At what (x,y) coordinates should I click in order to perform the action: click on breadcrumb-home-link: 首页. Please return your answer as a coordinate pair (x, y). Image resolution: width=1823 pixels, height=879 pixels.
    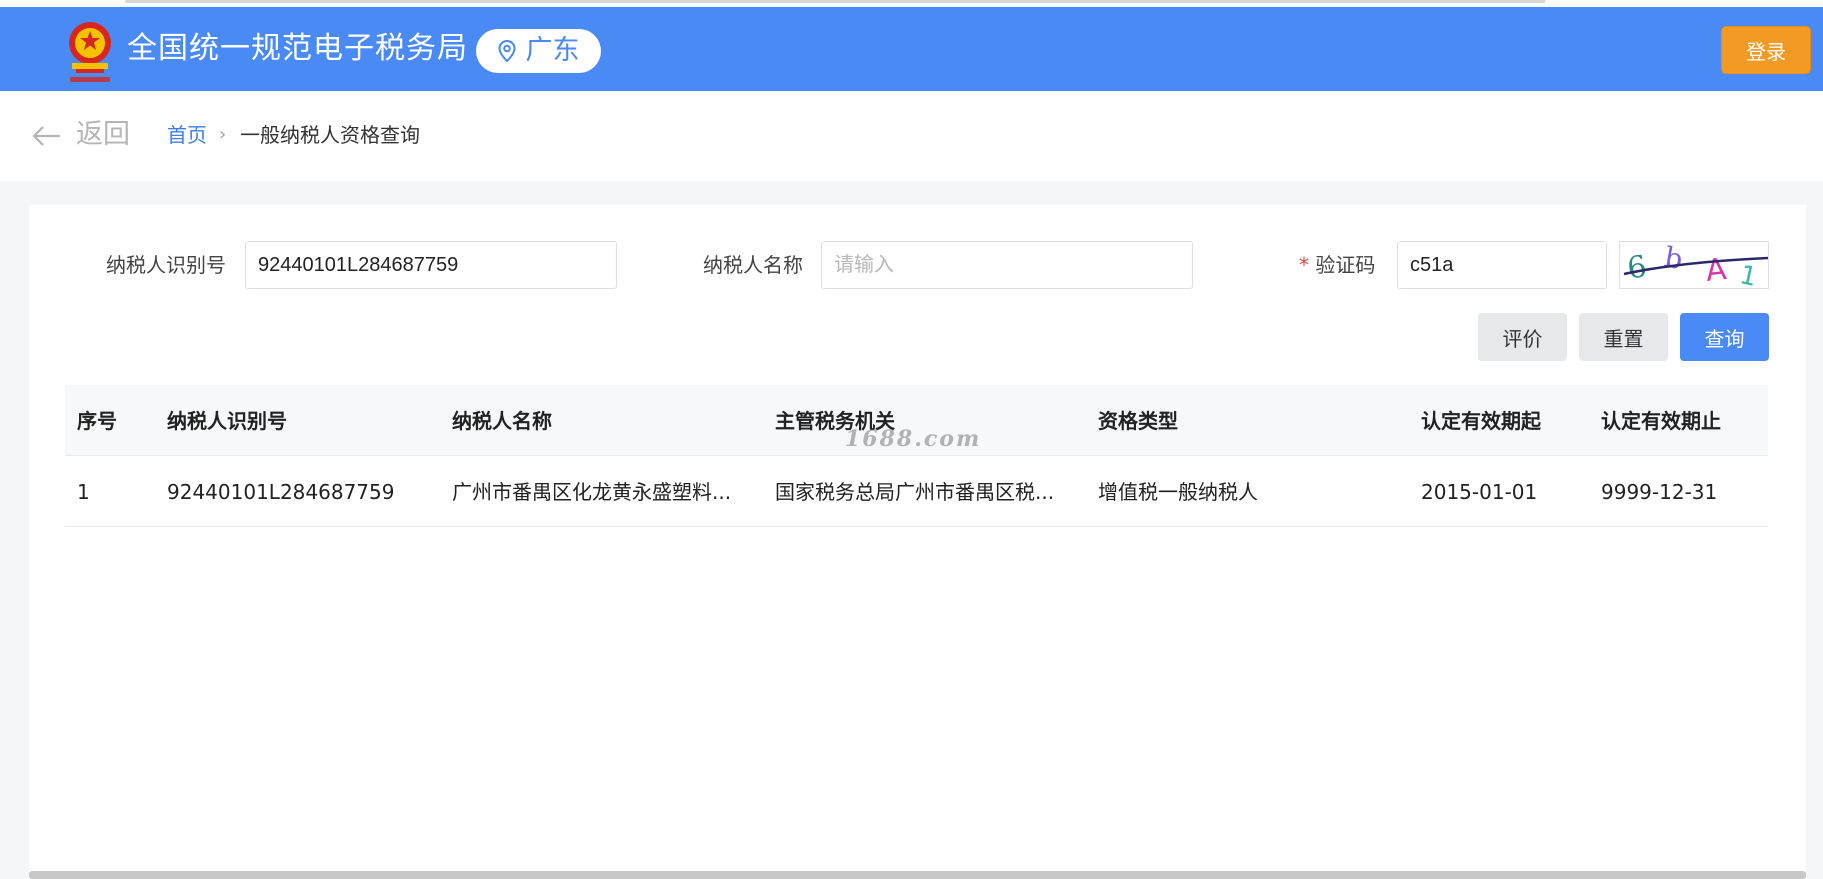
    Looking at the image, I should click on (187, 135).